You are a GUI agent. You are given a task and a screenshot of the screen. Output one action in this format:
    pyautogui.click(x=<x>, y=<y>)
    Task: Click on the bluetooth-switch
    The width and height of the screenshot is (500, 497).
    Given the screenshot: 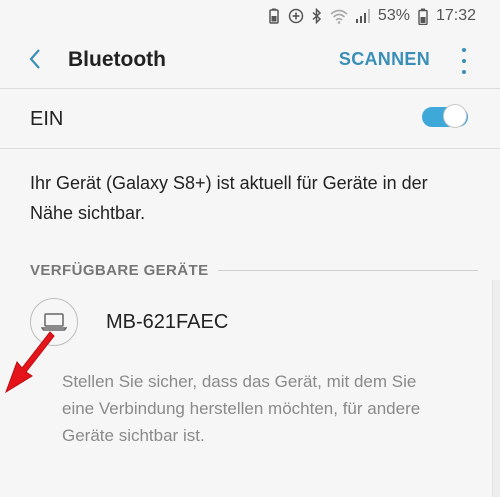 What is the action you would take?
    pyautogui.click(x=445, y=116)
    